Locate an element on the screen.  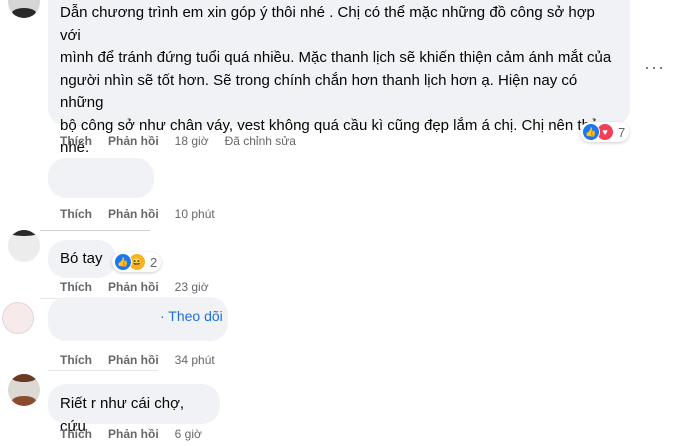
more-options-icon: ··· is located at coordinates (654, 67).